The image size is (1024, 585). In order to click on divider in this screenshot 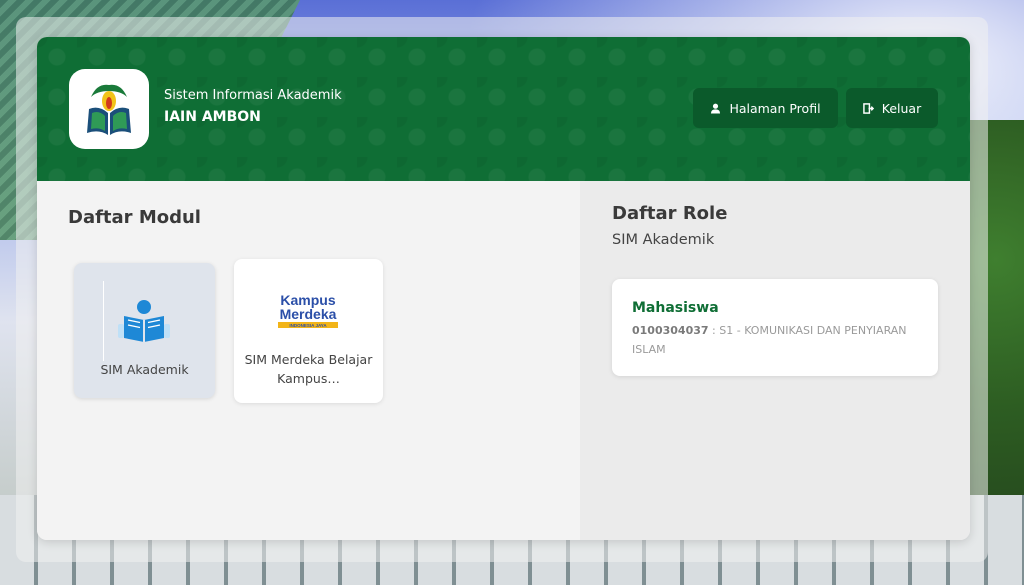, I will do `click(103, 321)`.